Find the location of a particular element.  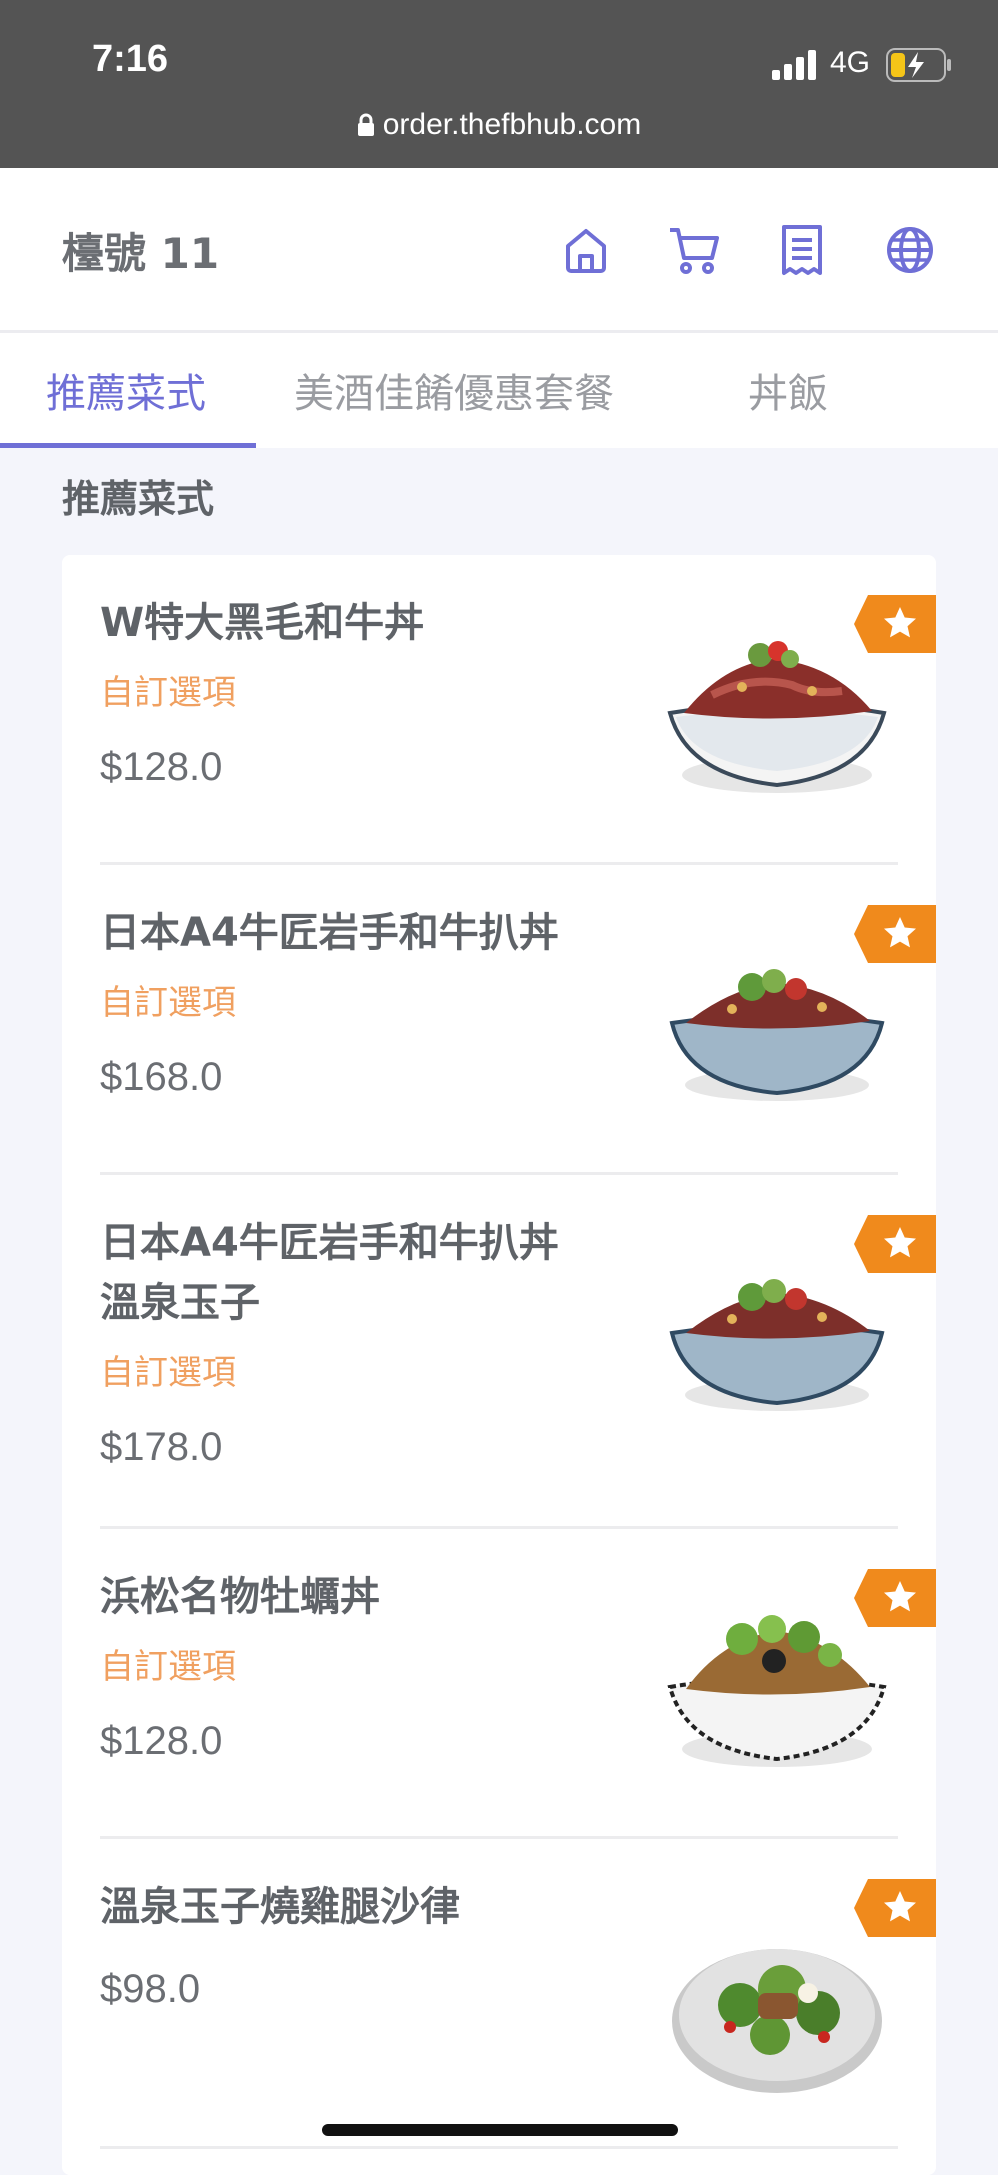

item-price: $98.0 is located at coordinates (150, 1989).